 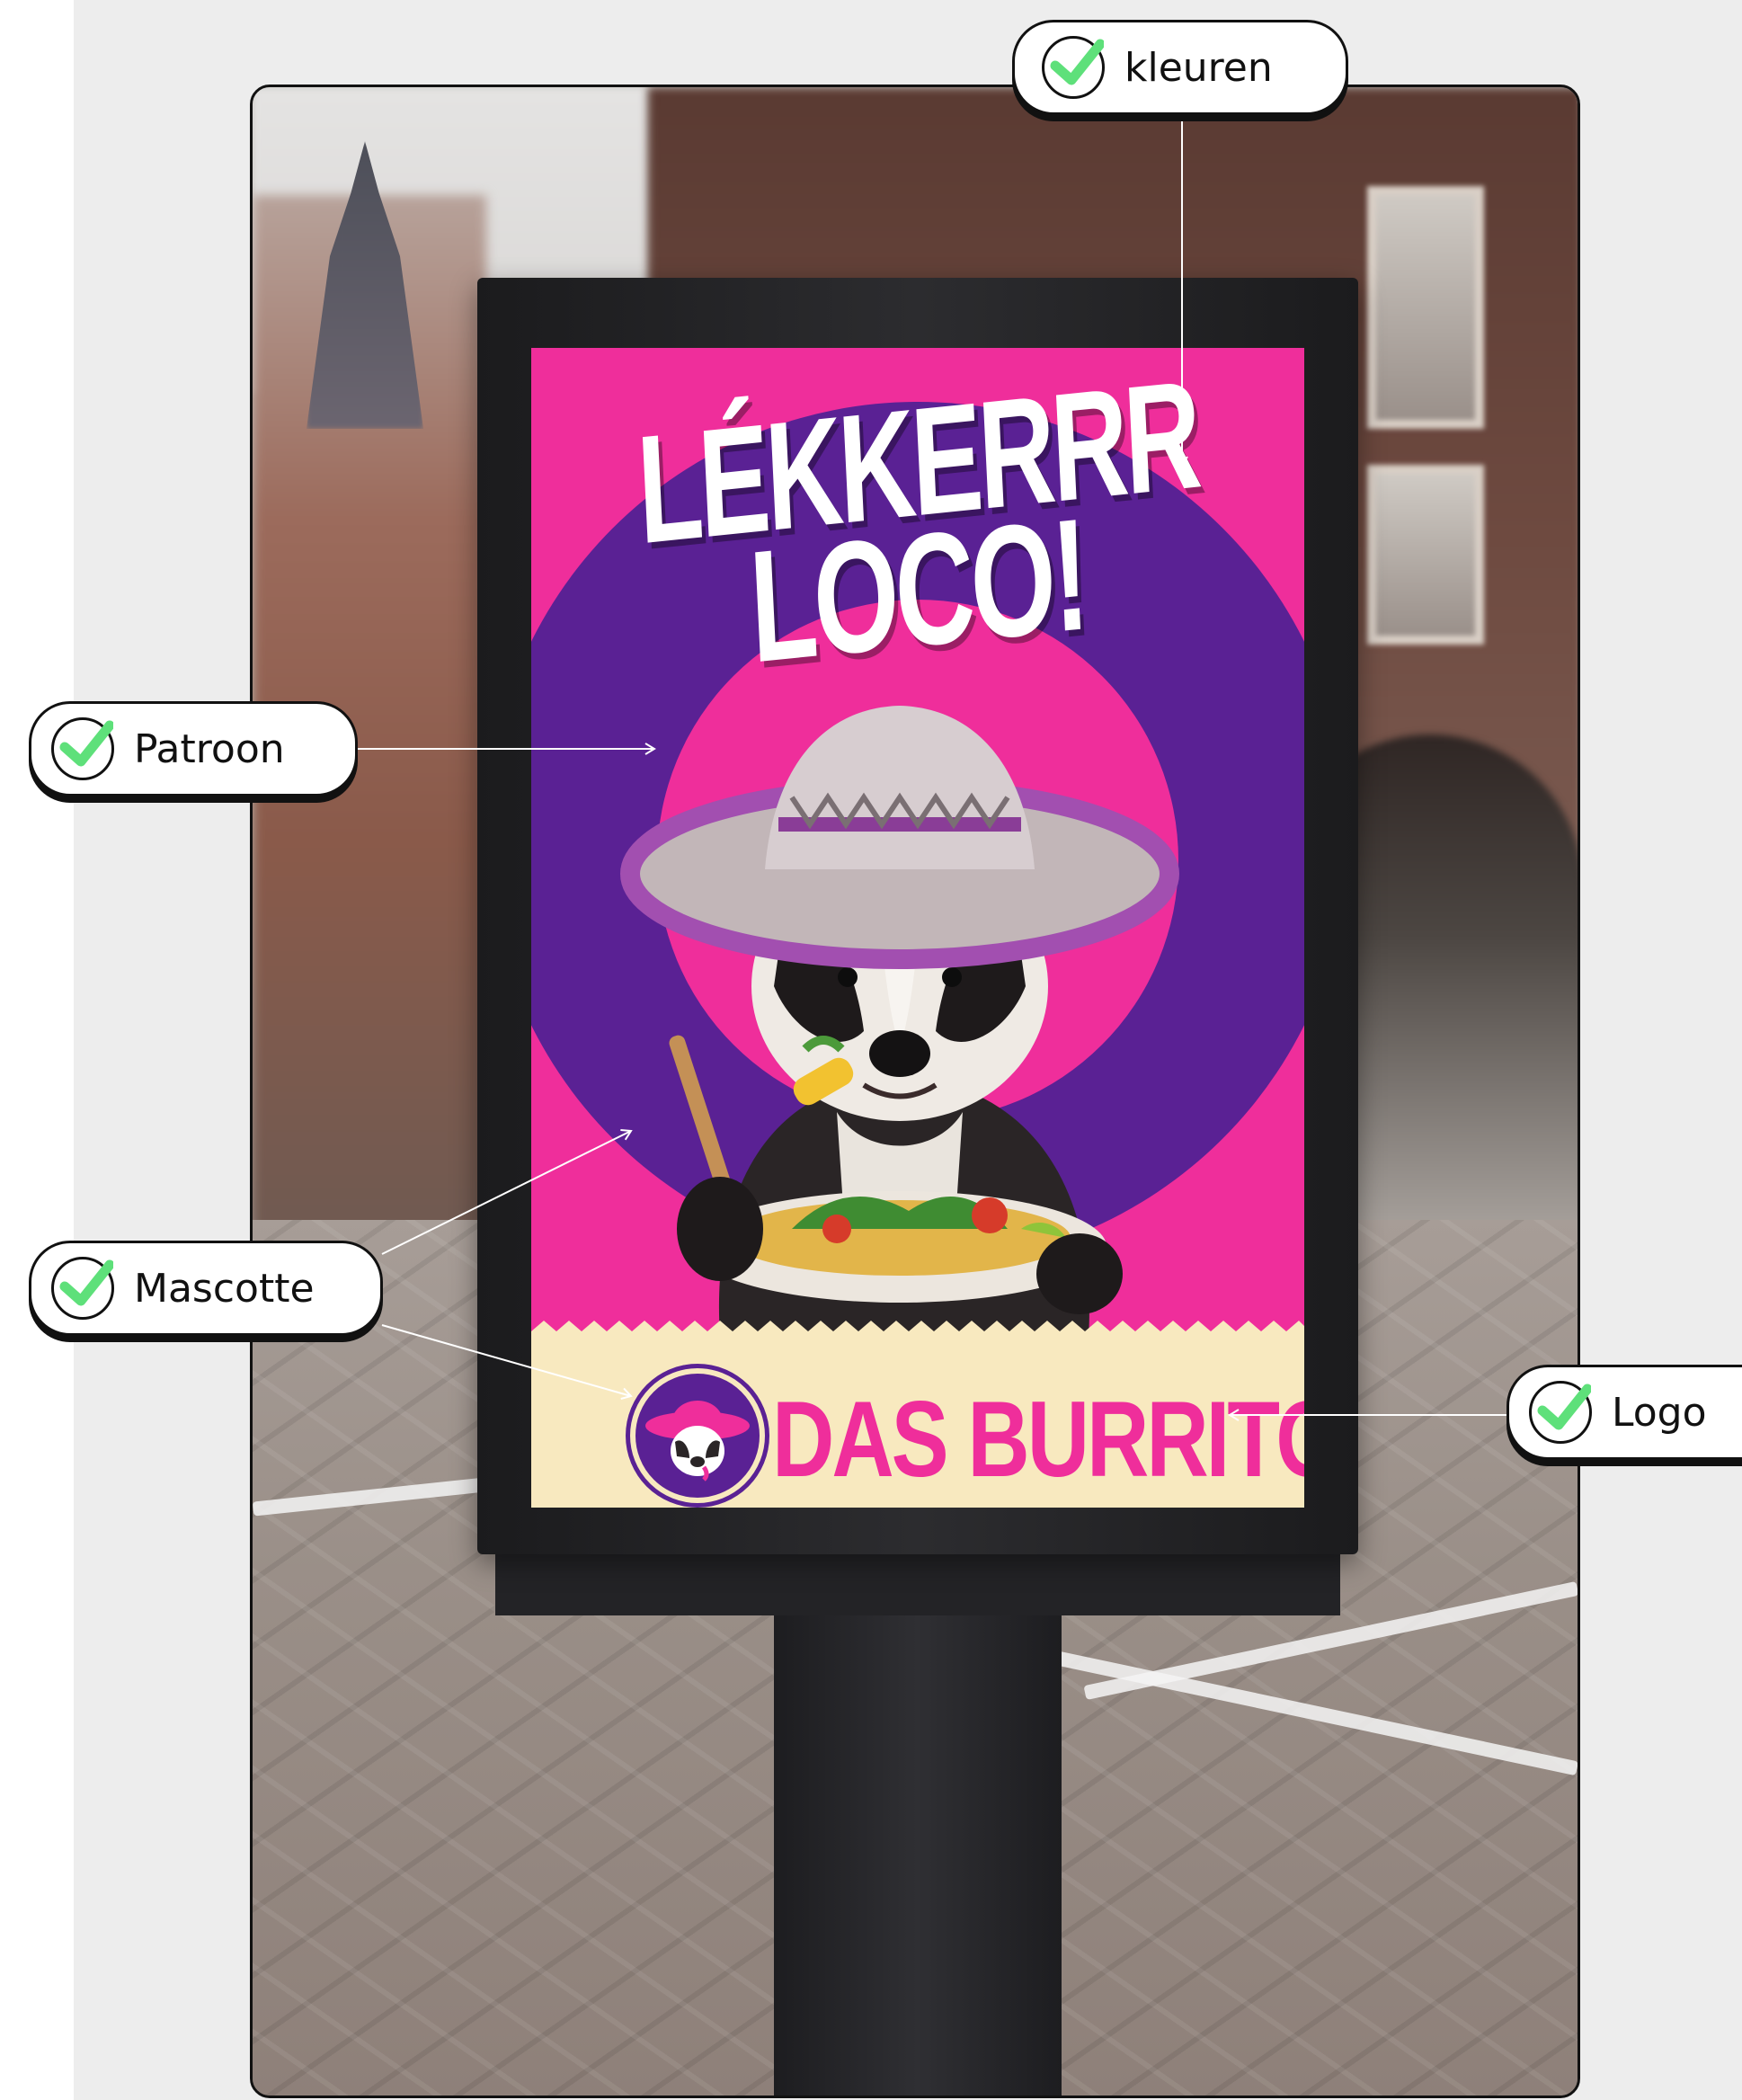 What do you see at coordinates (899, 1022) in the screenshot?
I see `badger-mascot-illustration` at bounding box center [899, 1022].